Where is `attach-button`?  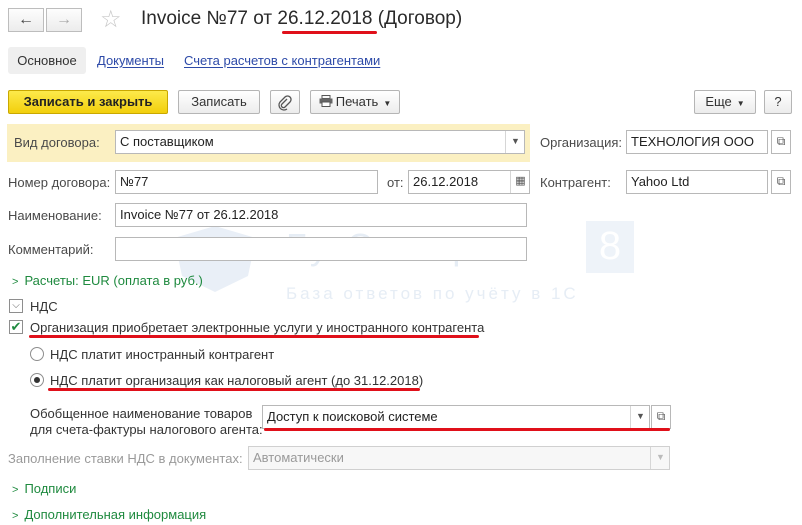 attach-button is located at coordinates (285, 102).